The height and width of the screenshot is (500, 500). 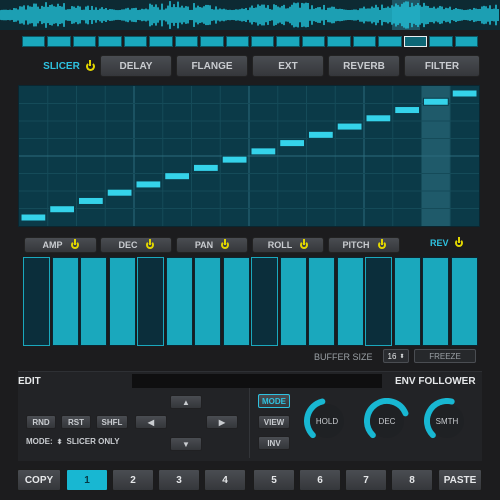 I want to click on env-follower-title: ENV FOLLOWER, so click(x=435, y=381).